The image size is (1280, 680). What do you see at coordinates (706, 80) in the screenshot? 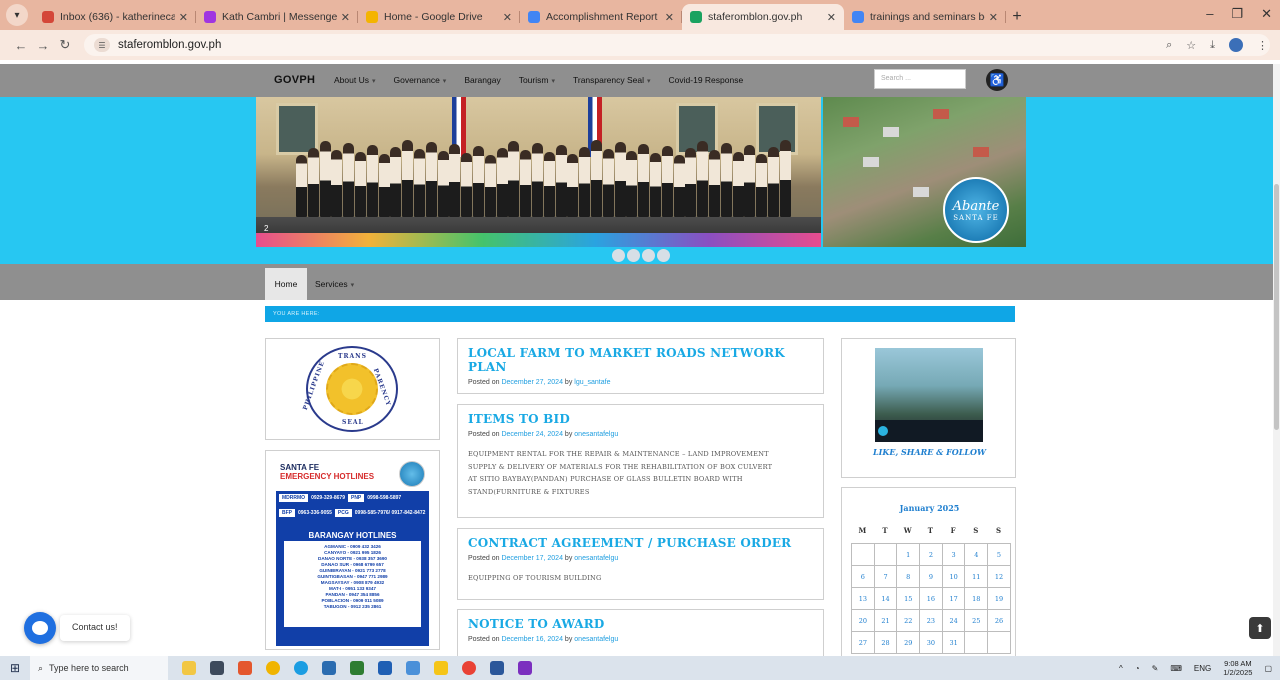
I see `menu-item: Covid-19 Response` at bounding box center [706, 80].